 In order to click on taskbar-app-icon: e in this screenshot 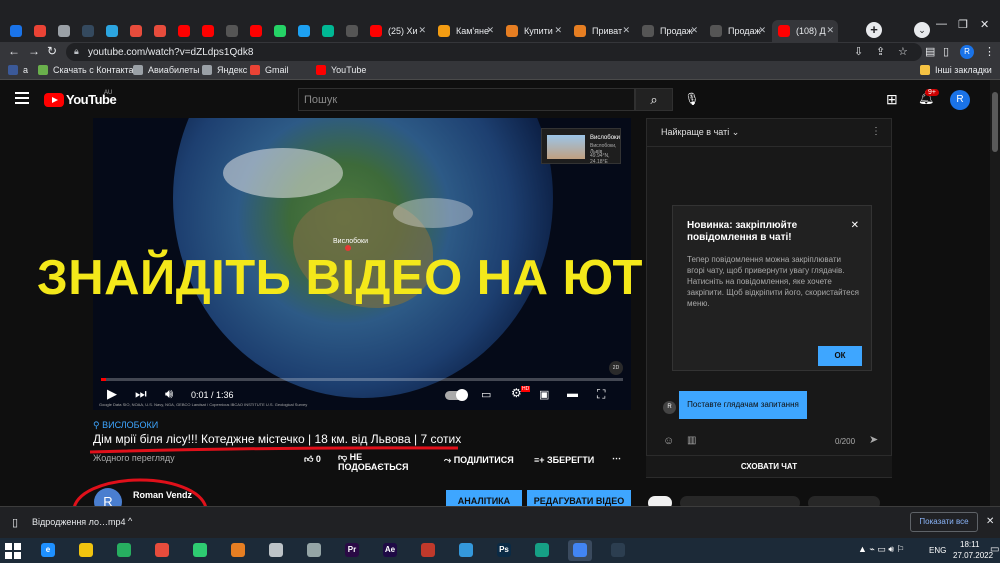, I will do `click(48, 550)`.